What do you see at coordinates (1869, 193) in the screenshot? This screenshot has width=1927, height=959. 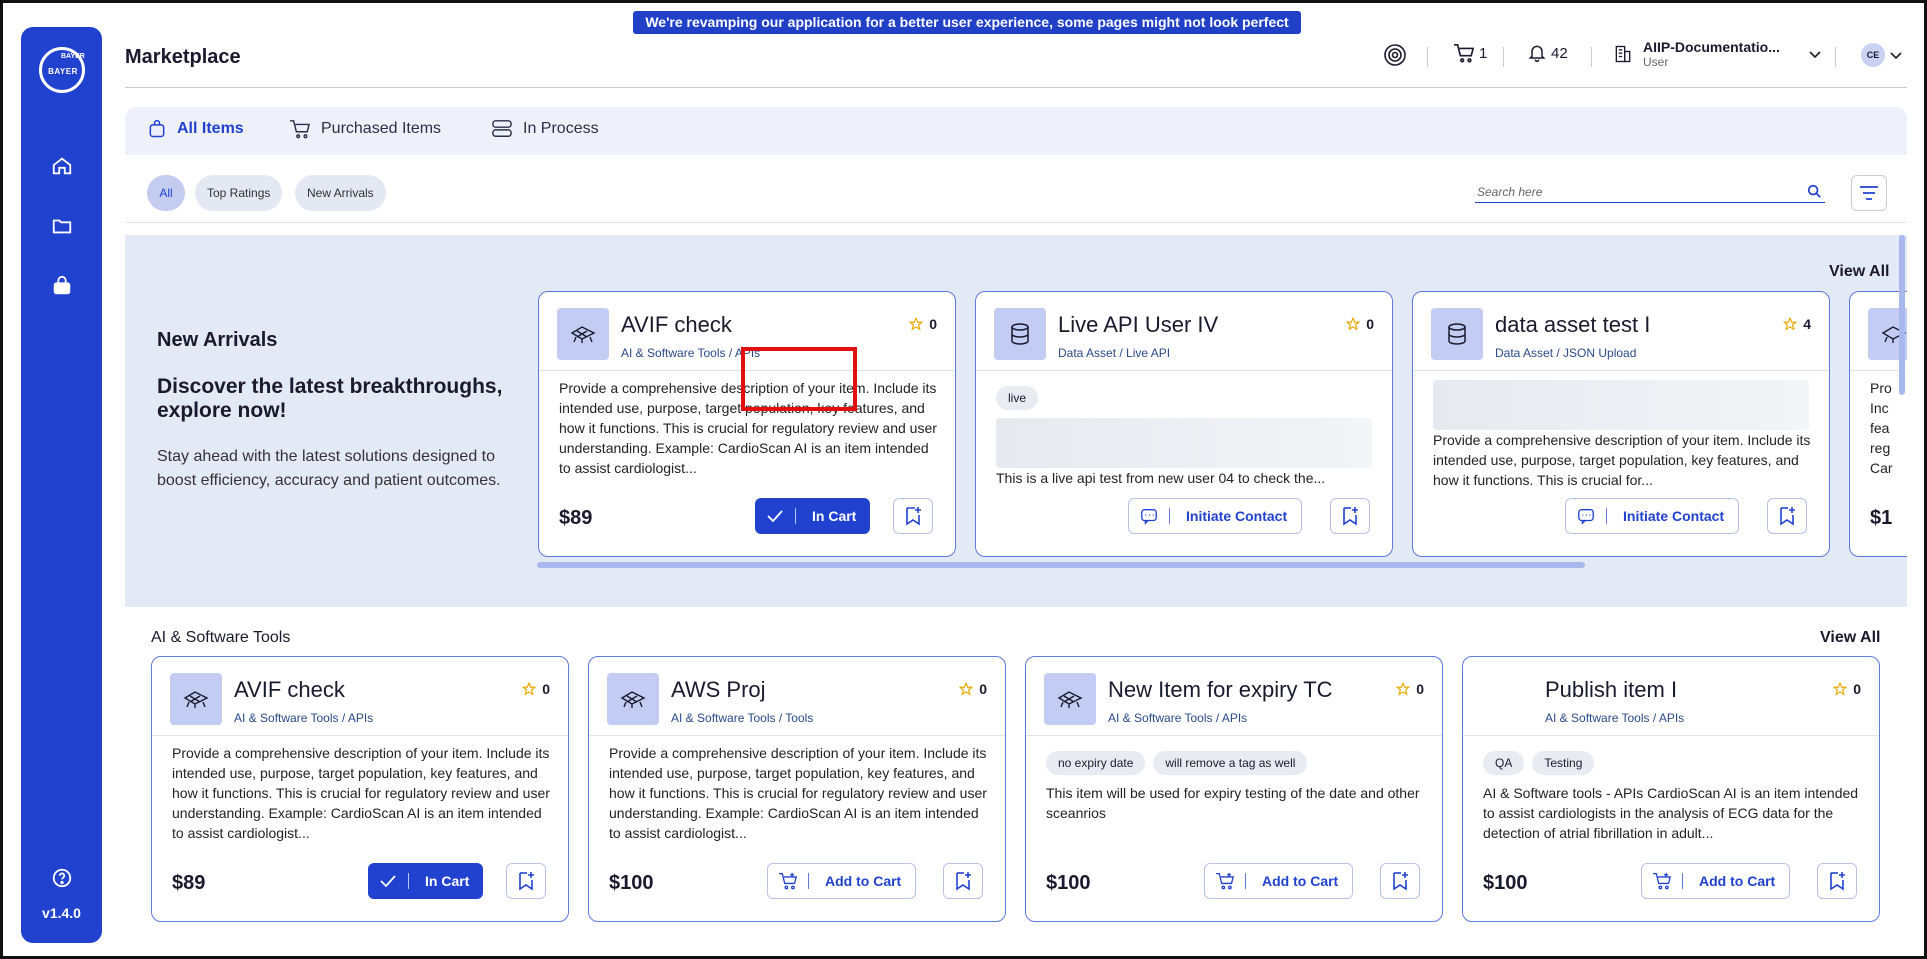 I see `filter-button` at bounding box center [1869, 193].